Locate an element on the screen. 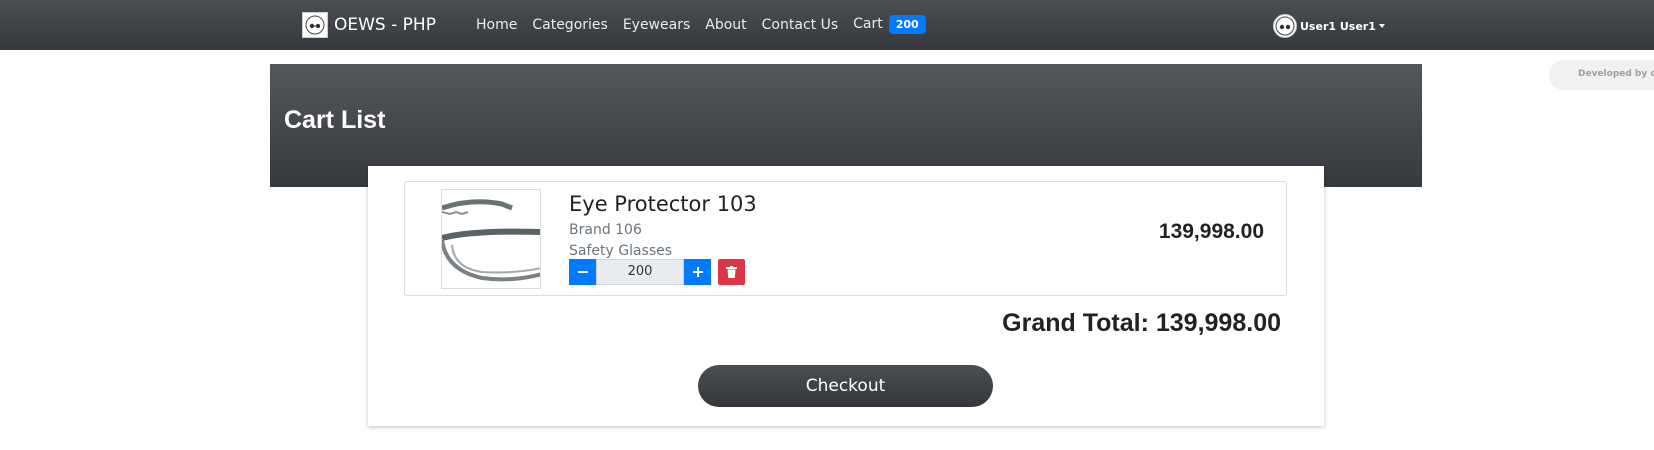 This screenshot has width=1654, height=450. plus-icon is located at coordinates (697, 272).